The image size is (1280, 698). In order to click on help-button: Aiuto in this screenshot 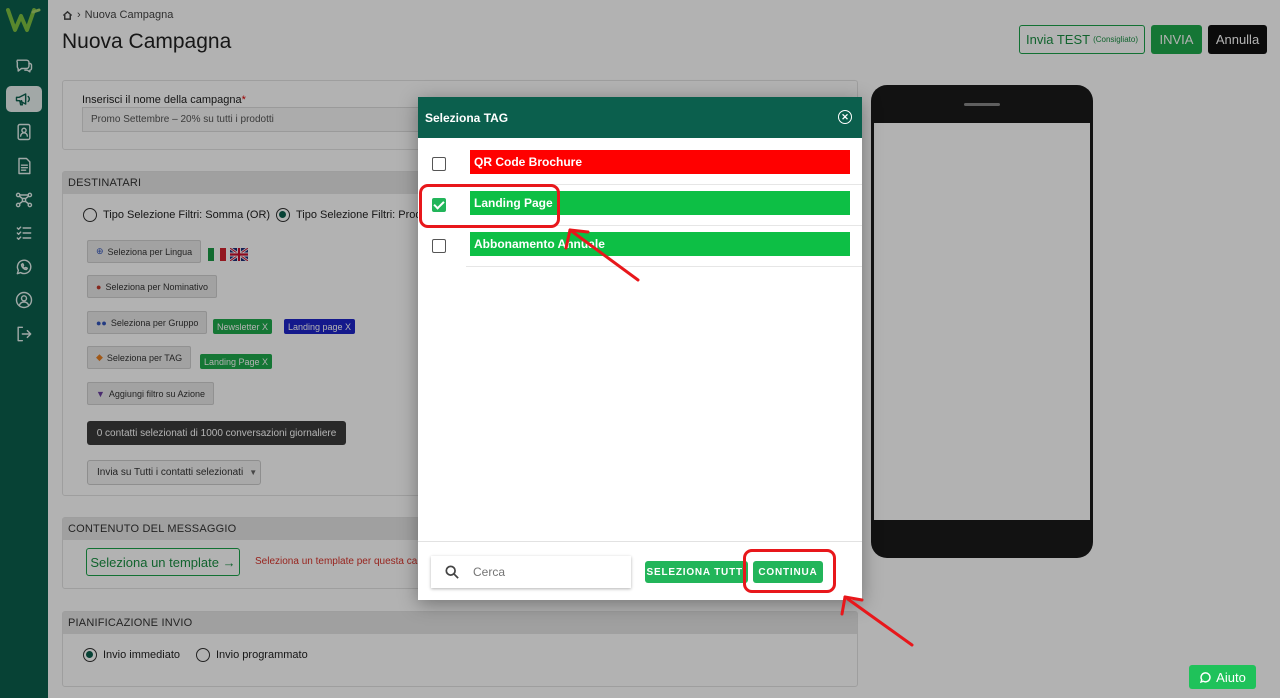, I will do `click(1222, 677)`.